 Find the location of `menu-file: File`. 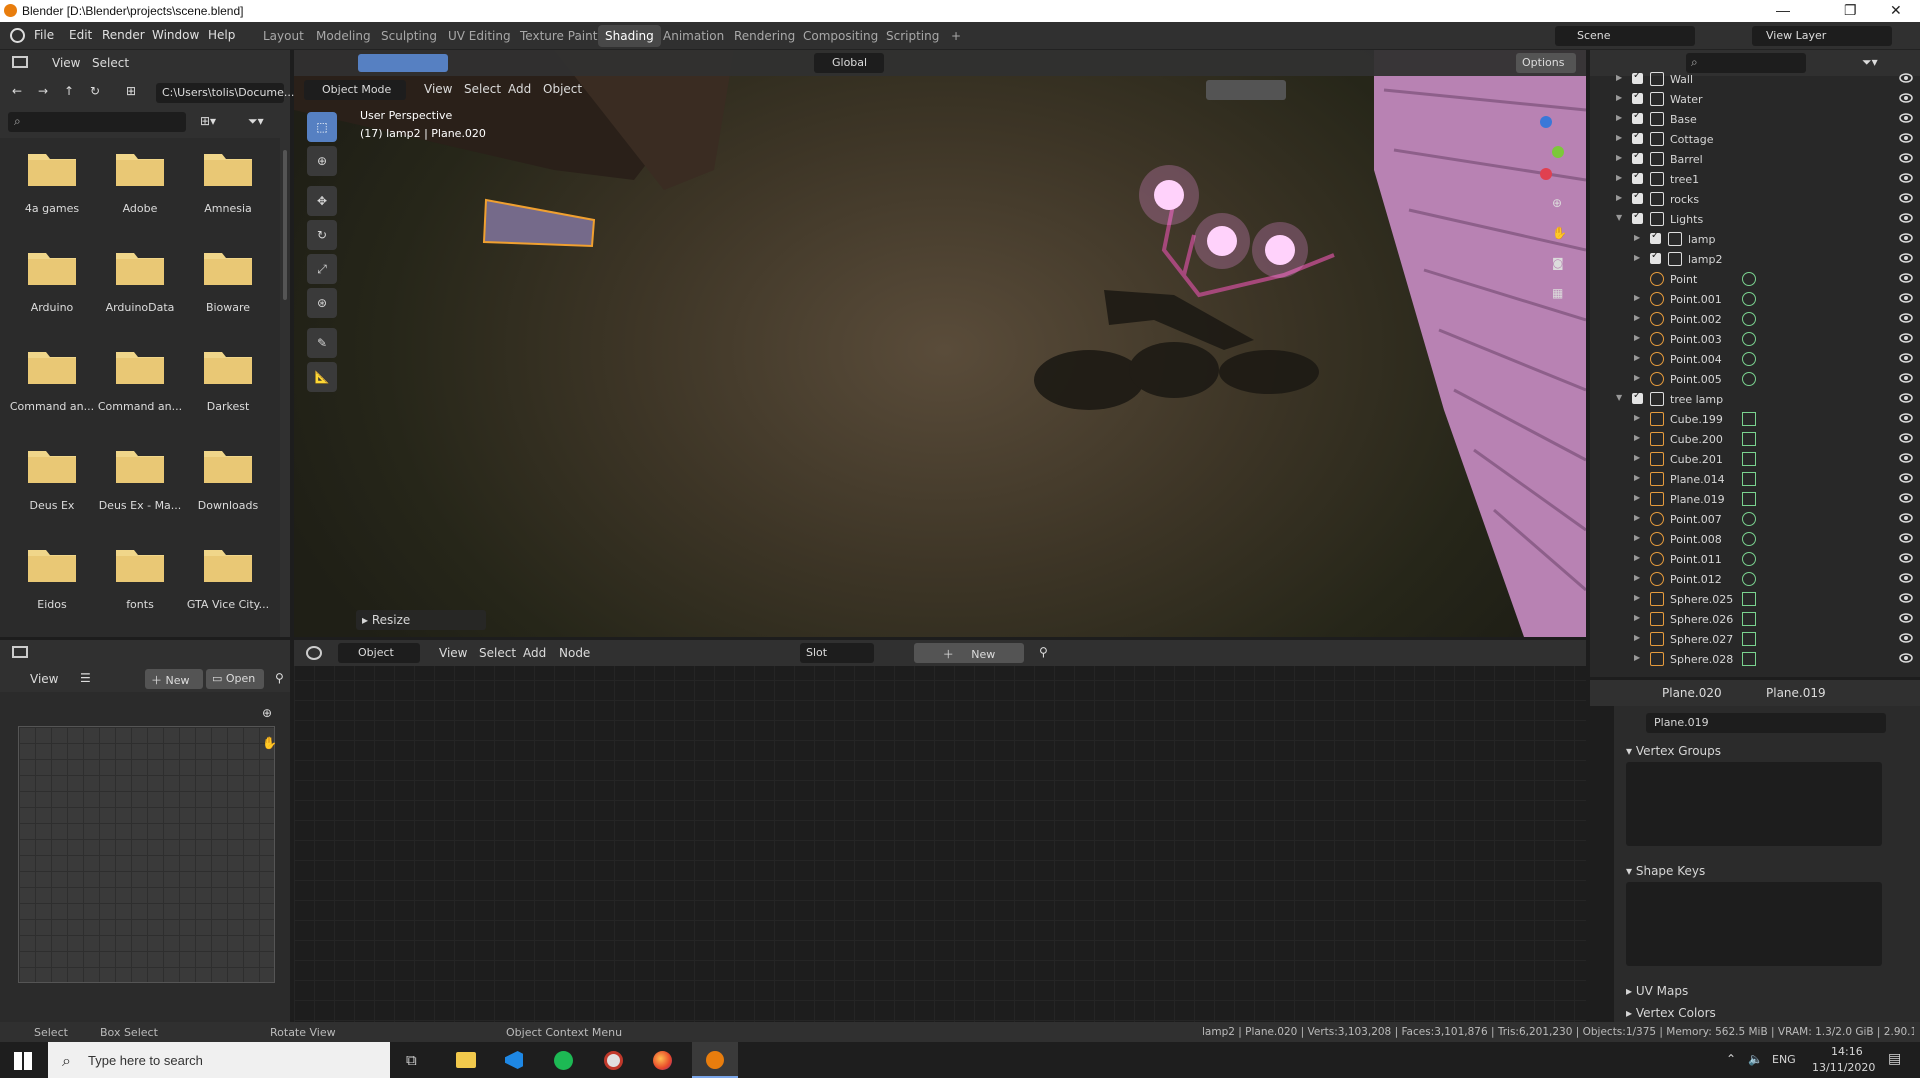

menu-file: File is located at coordinates (44, 35).